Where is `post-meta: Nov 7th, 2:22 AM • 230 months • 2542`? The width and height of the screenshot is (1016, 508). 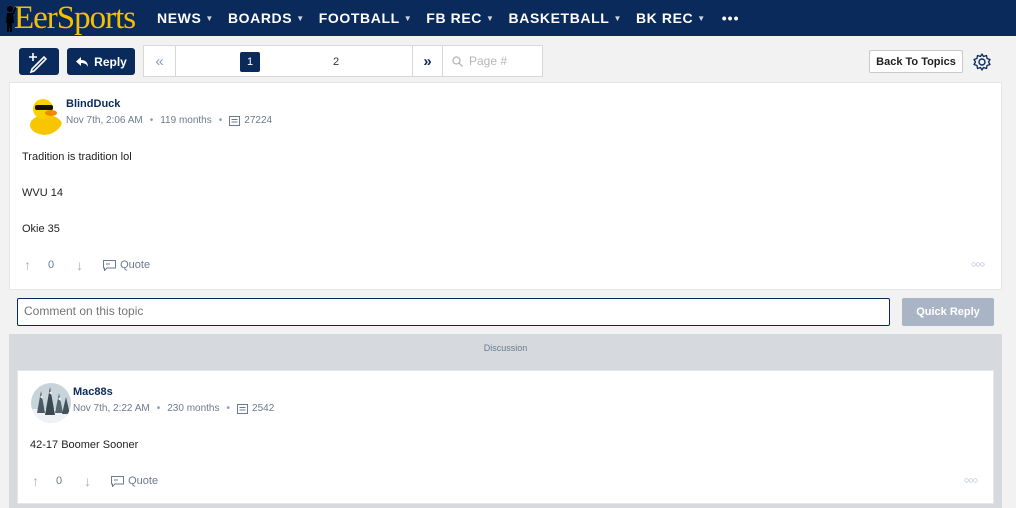 post-meta: Nov 7th, 2:22 AM • 230 months • 2542 is located at coordinates (173, 408).